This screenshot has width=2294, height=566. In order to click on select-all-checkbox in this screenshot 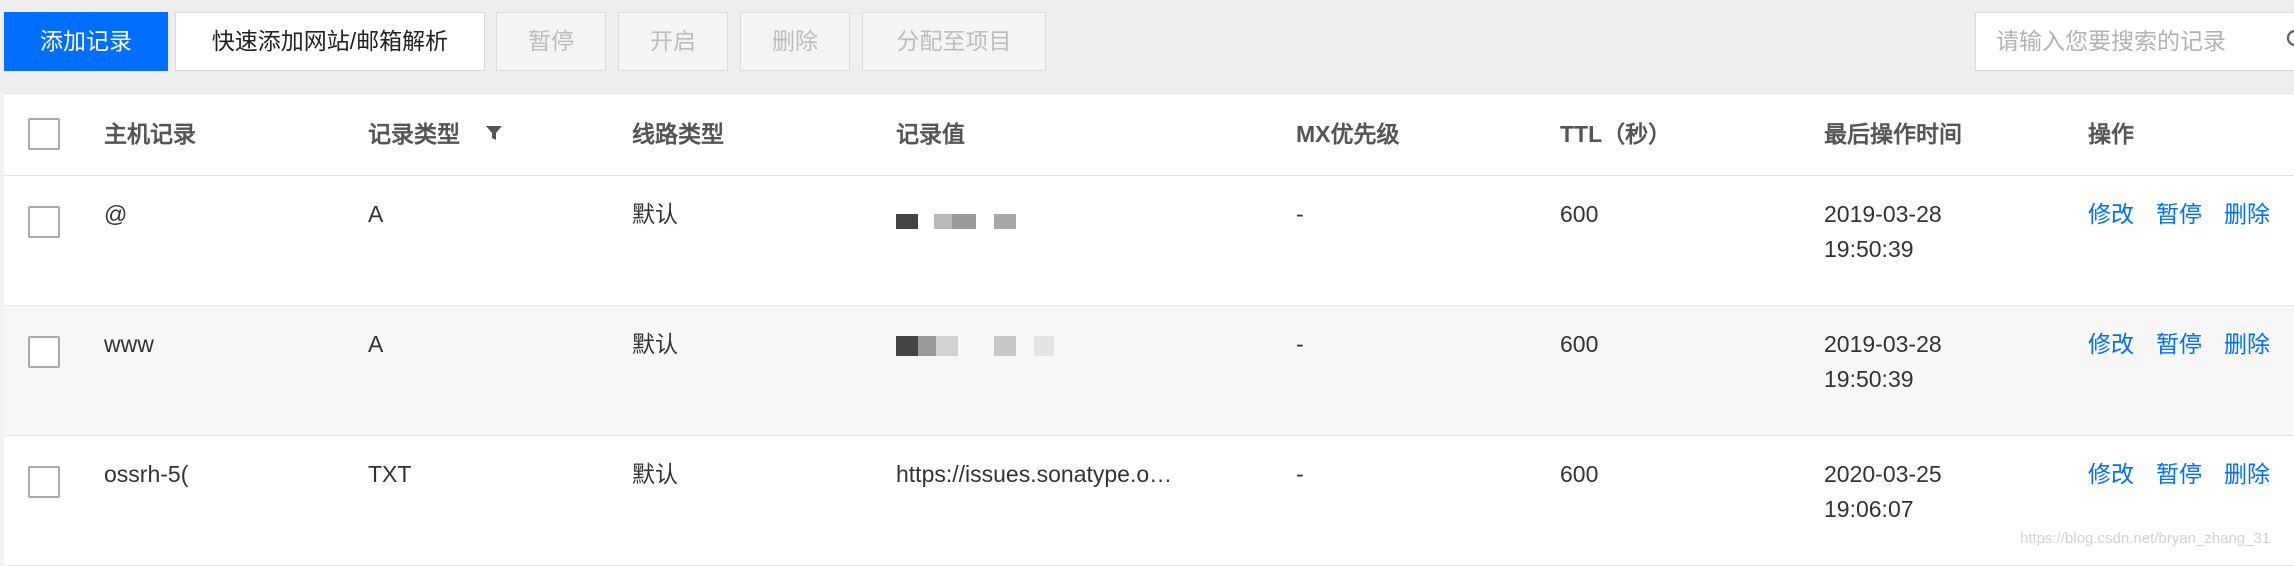, I will do `click(44, 134)`.